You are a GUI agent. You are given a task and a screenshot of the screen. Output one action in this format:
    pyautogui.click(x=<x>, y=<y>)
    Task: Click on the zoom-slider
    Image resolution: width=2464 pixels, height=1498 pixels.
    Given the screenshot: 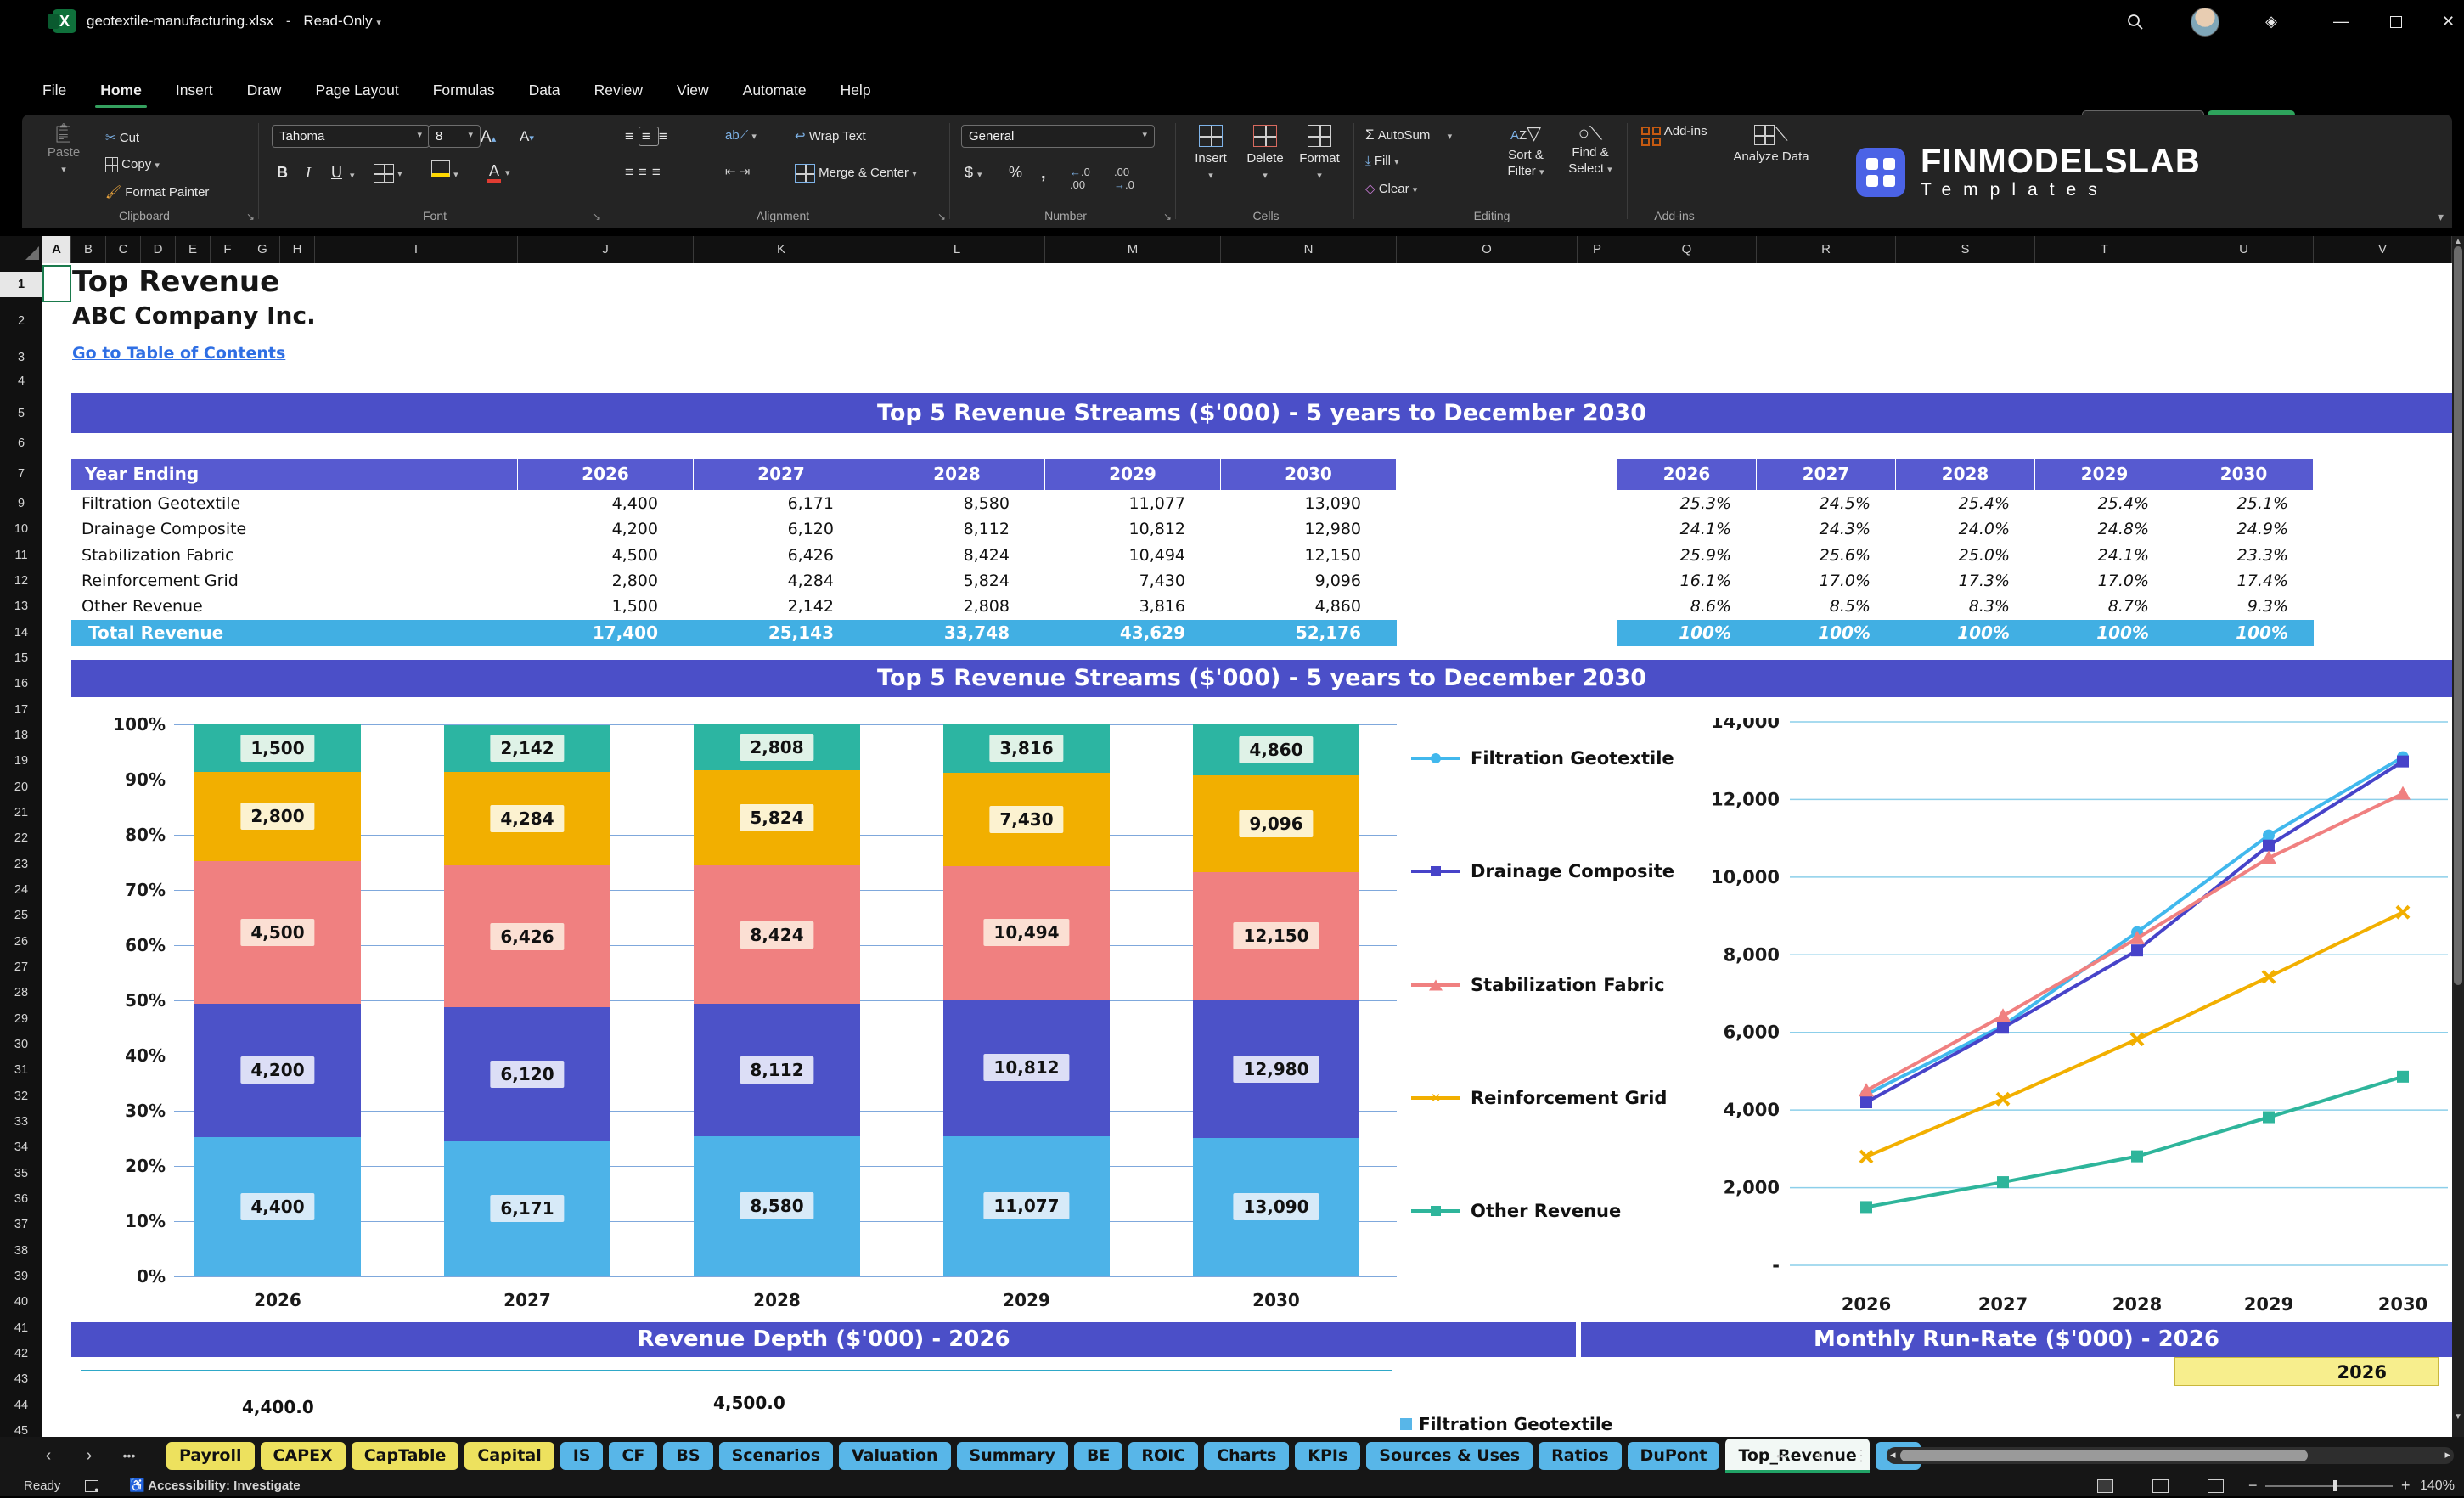 What is the action you would take?
    pyautogui.click(x=2329, y=1486)
    